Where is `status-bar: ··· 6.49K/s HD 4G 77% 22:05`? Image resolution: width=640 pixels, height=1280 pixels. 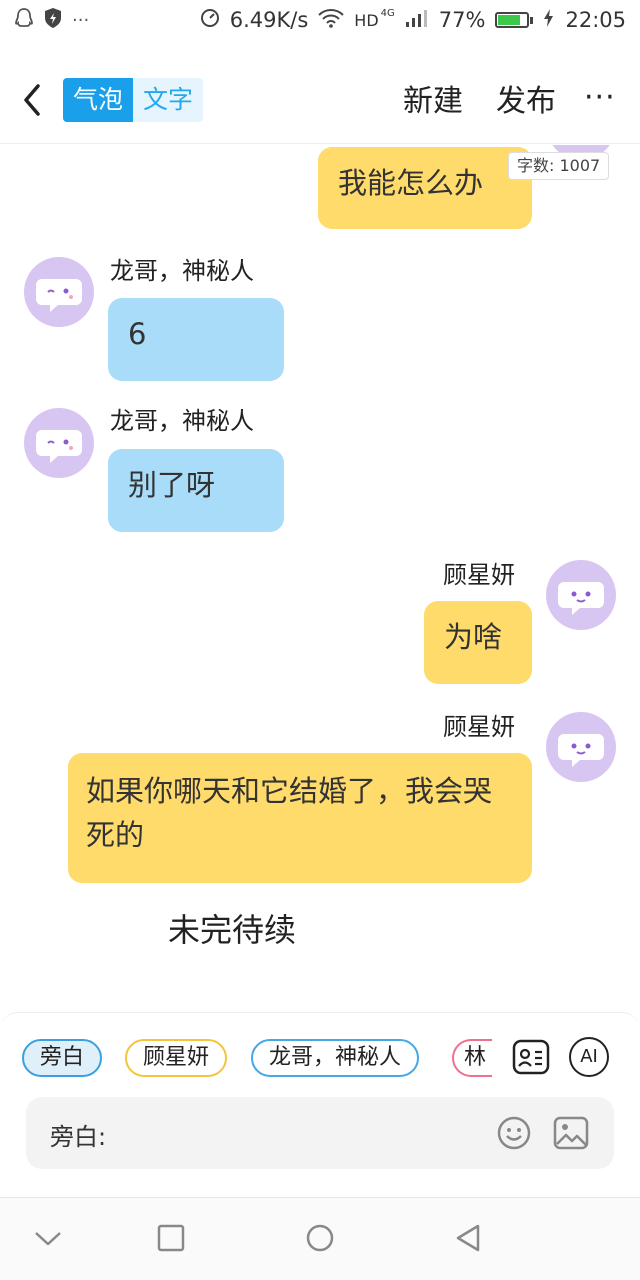 status-bar: ··· 6.49K/s HD 4G 77% 22:05 is located at coordinates (320, 20).